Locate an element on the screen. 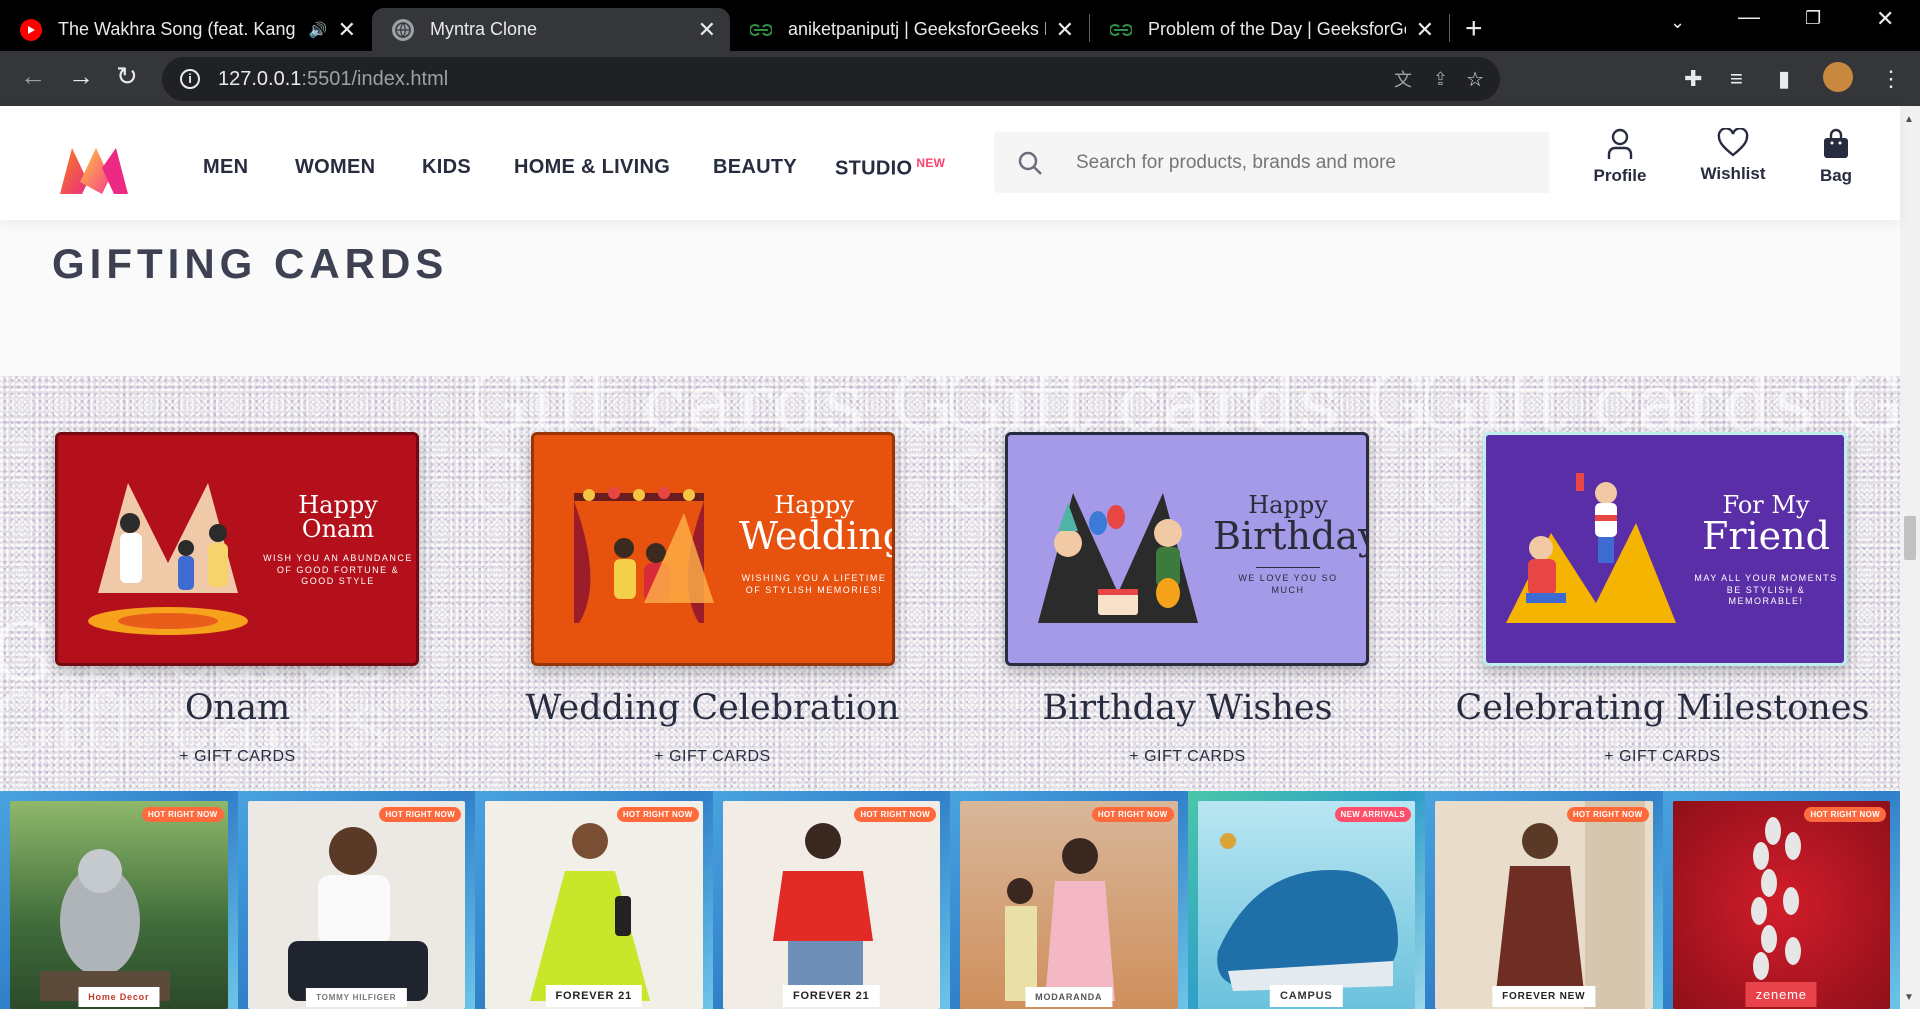  url-path: :5501/index.html is located at coordinates (375, 78).